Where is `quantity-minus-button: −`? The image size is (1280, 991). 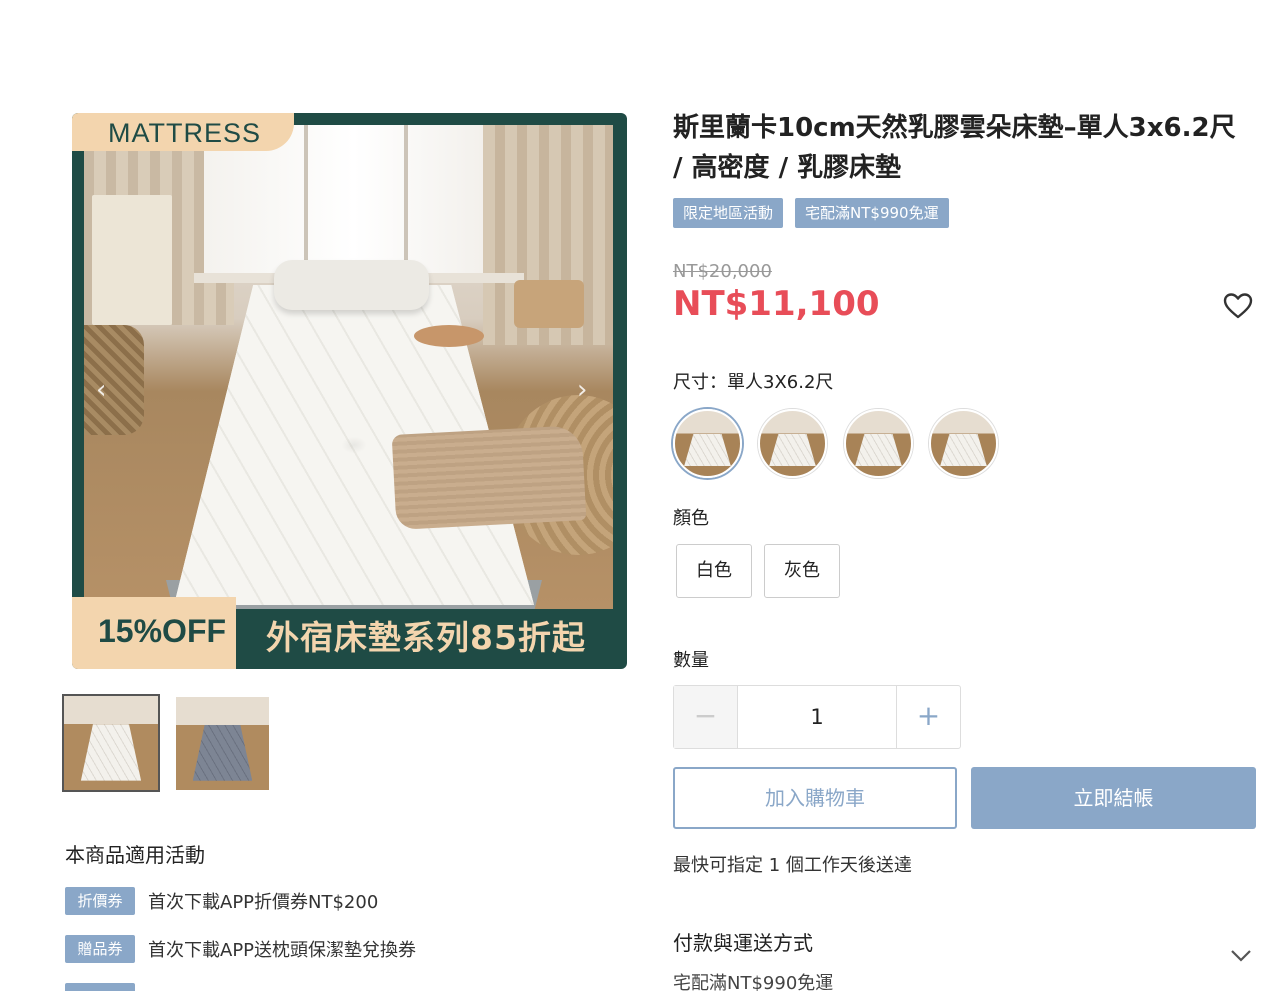
quantity-minus-button: − is located at coordinates (706, 717).